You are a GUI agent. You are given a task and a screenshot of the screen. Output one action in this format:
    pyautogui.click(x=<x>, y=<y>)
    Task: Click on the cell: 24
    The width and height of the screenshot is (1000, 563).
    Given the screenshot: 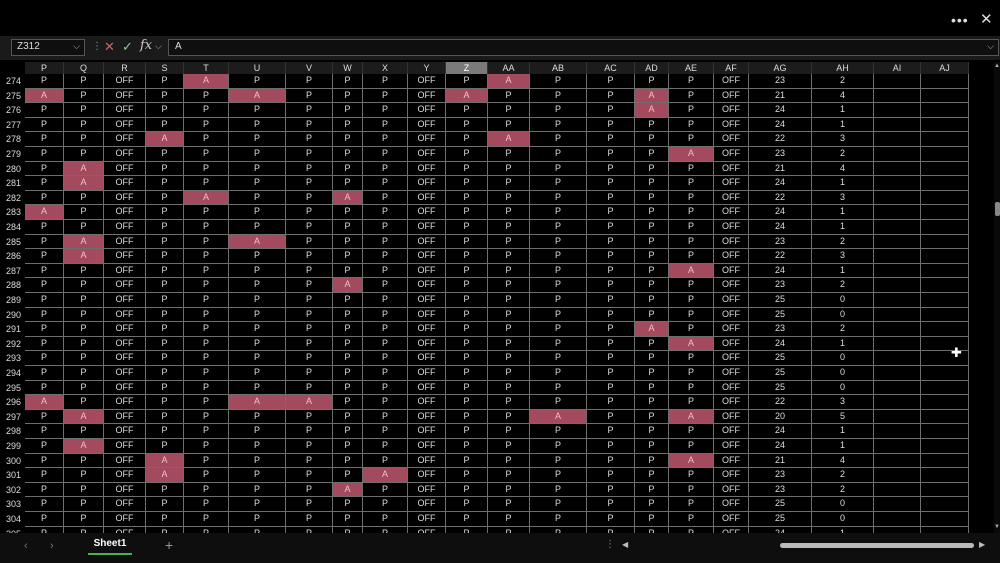 What is the action you would take?
    pyautogui.click(x=780, y=344)
    